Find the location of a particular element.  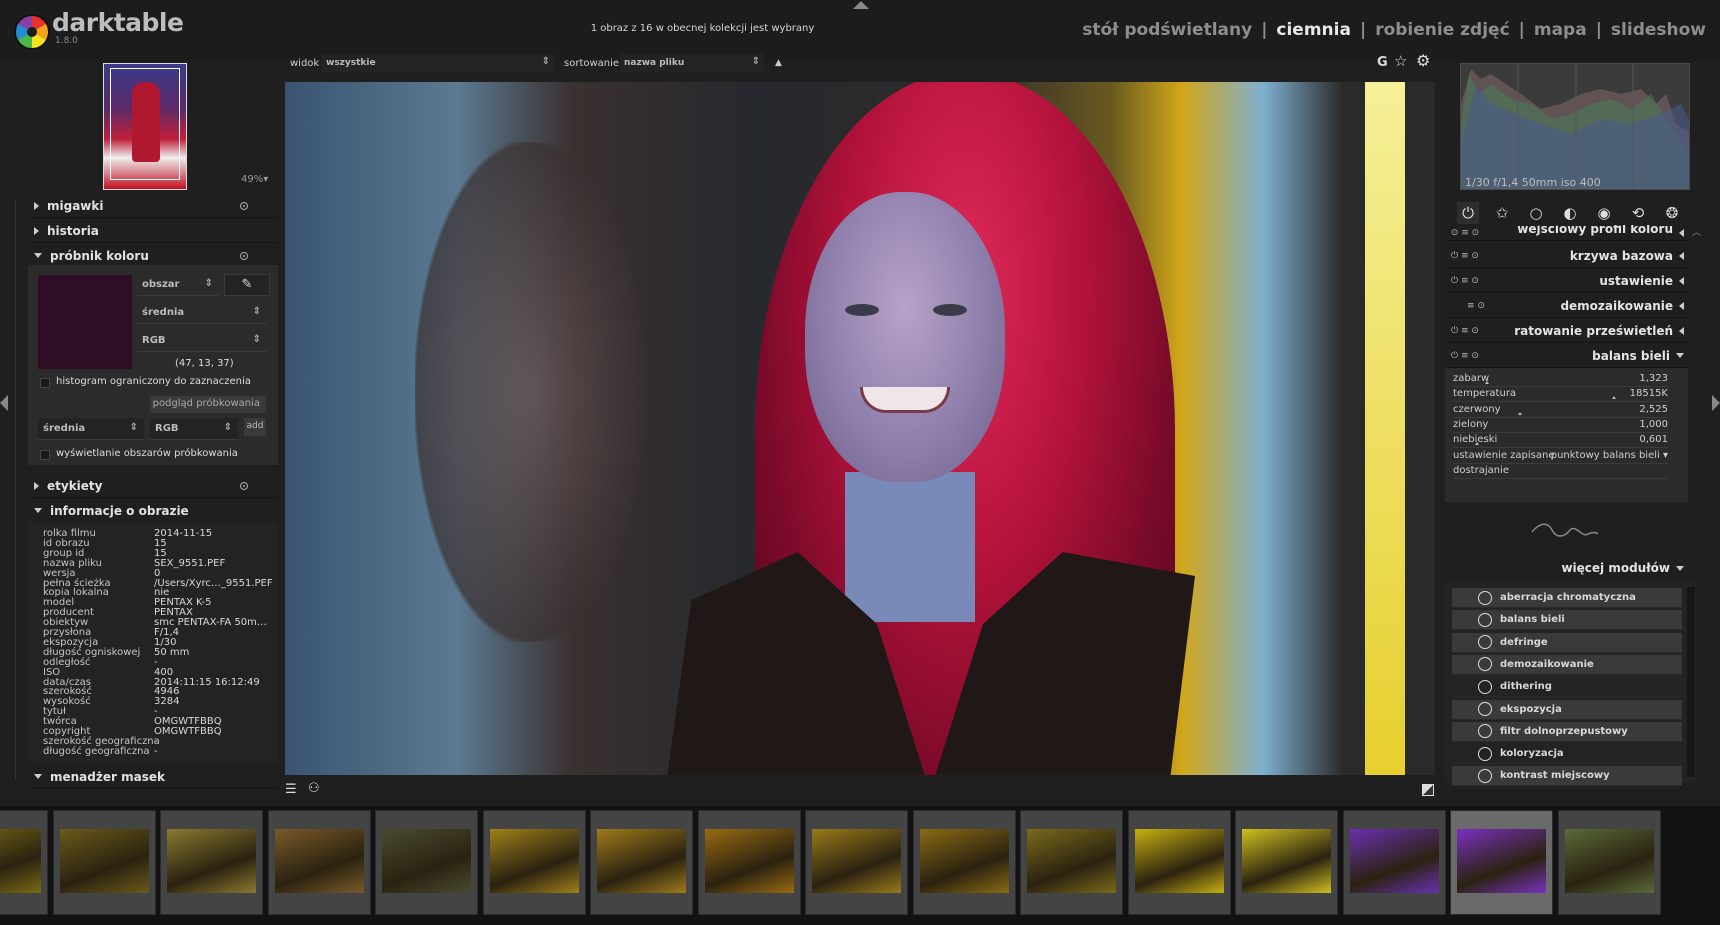

module-orientation: ⏻ ≡ ⊙ ustawienie is located at coordinates (1566, 281).